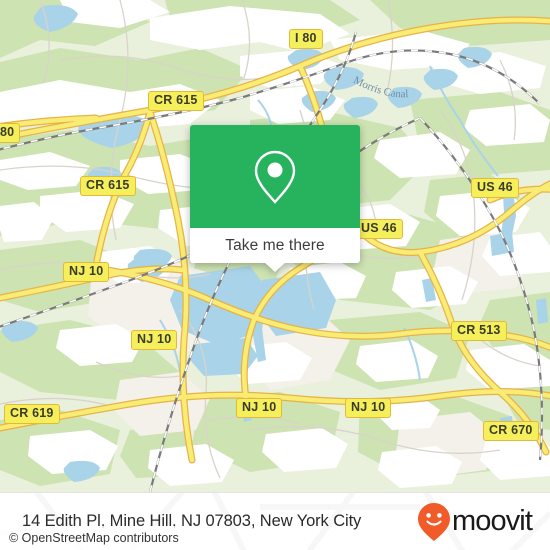 The width and height of the screenshot is (550, 550). I want to click on osm-attribution: © OpenStreetMap contributors, so click(95, 538).